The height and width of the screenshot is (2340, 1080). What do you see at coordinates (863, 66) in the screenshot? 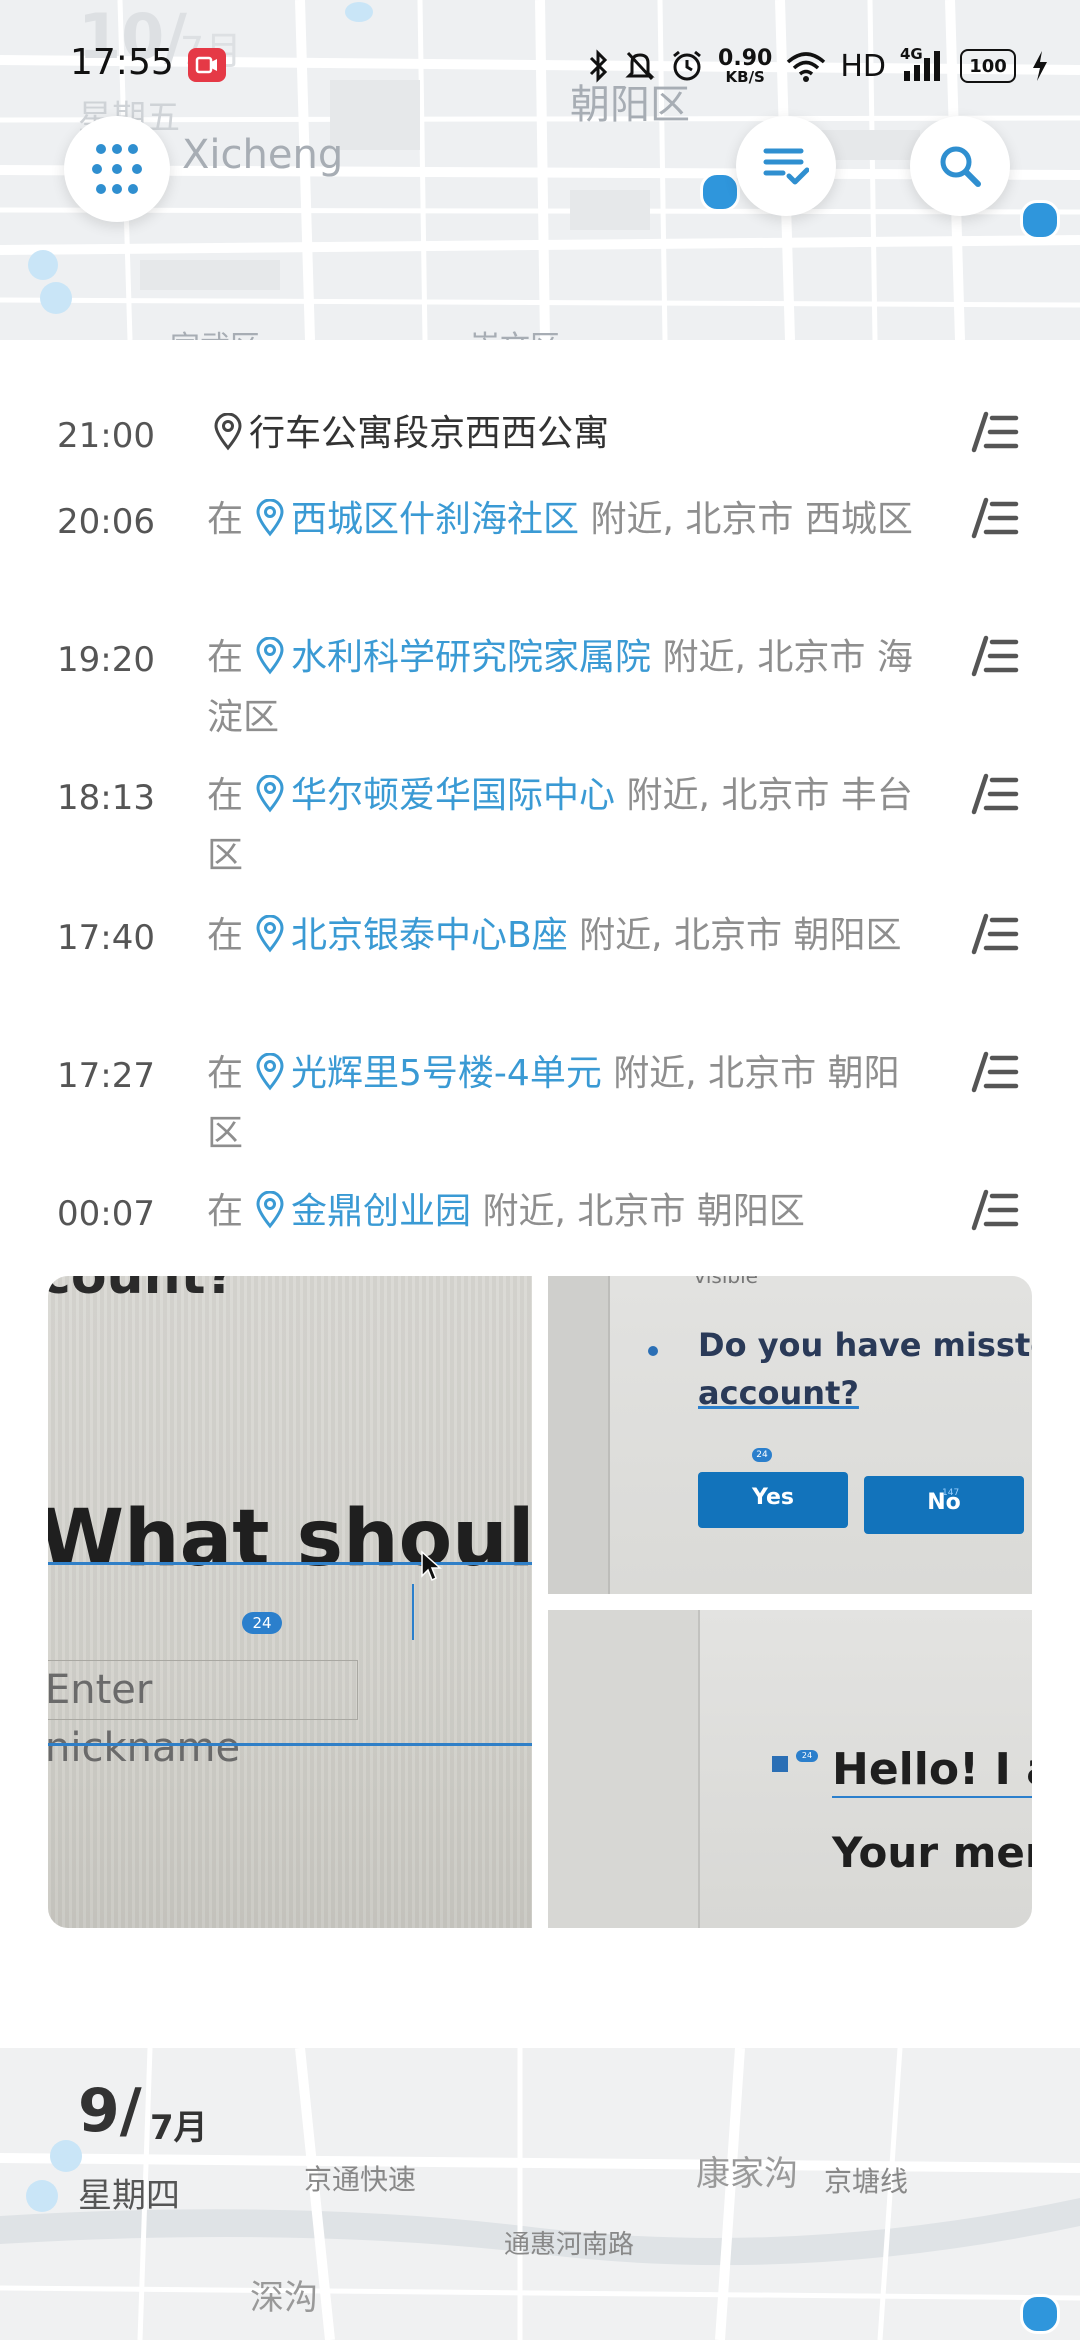
I see `hd-label: HD` at bounding box center [863, 66].